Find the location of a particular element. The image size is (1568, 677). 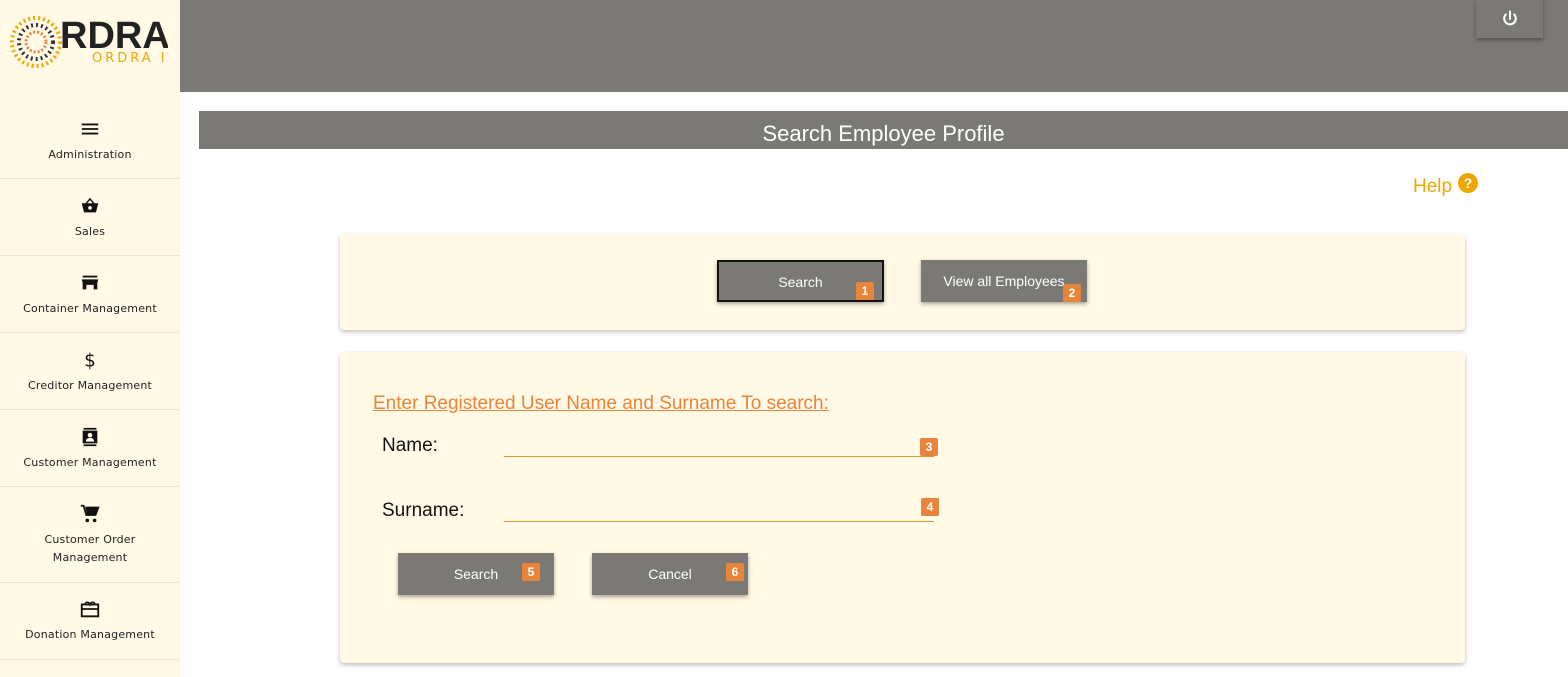

basket-icon is located at coordinates (90, 205).